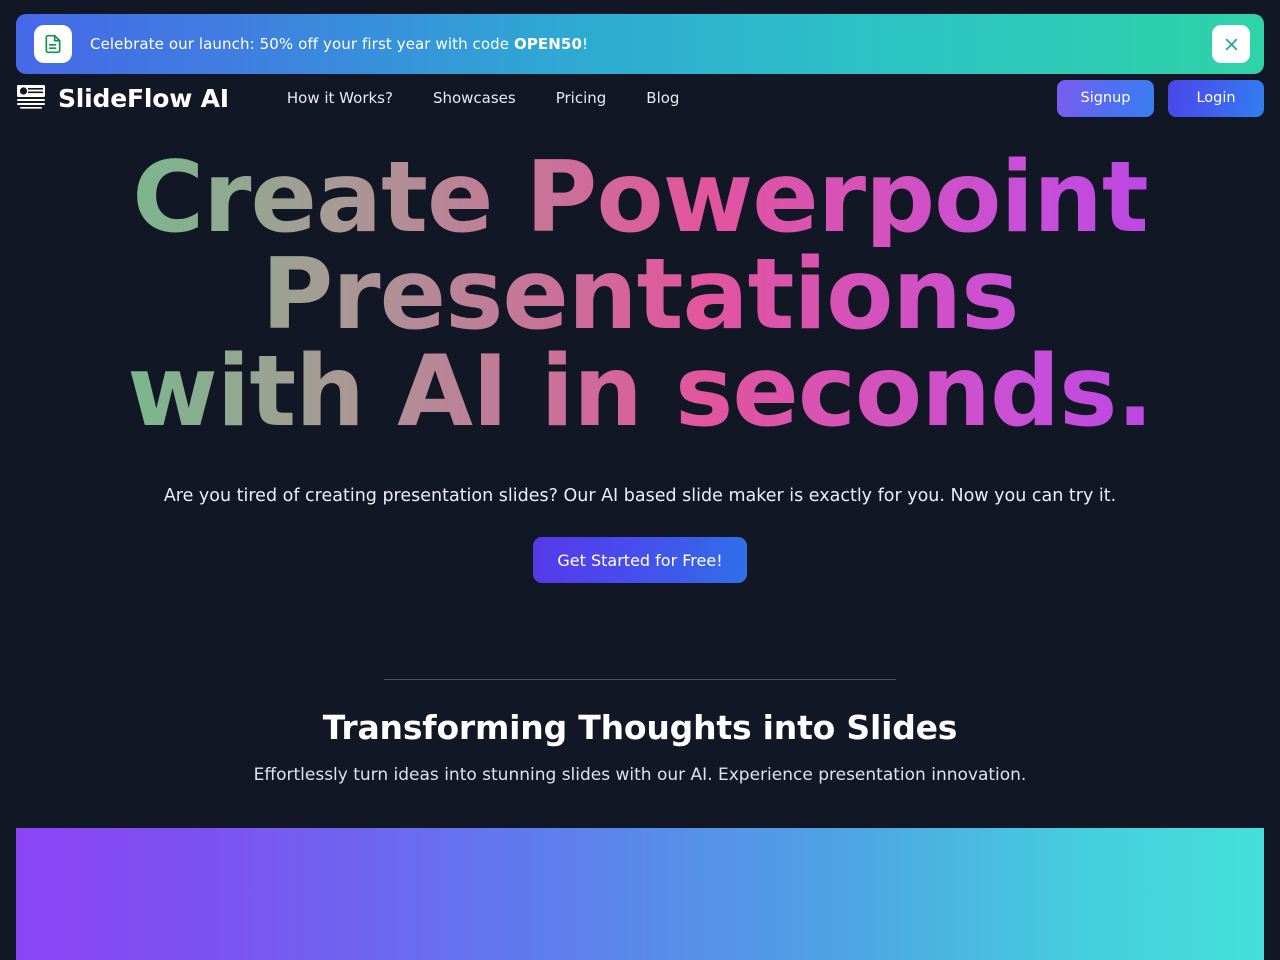 The height and width of the screenshot is (960, 1280). I want to click on signup-button: Signup, so click(1105, 98).